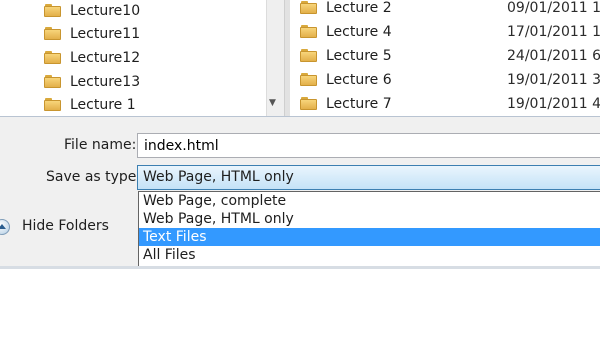 Image resolution: width=600 pixels, height=337 pixels. What do you see at coordinates (553, 80) in the screenshot?
I see `file-date: 19/01/2011 3:17` at bounding box center [553, 80].